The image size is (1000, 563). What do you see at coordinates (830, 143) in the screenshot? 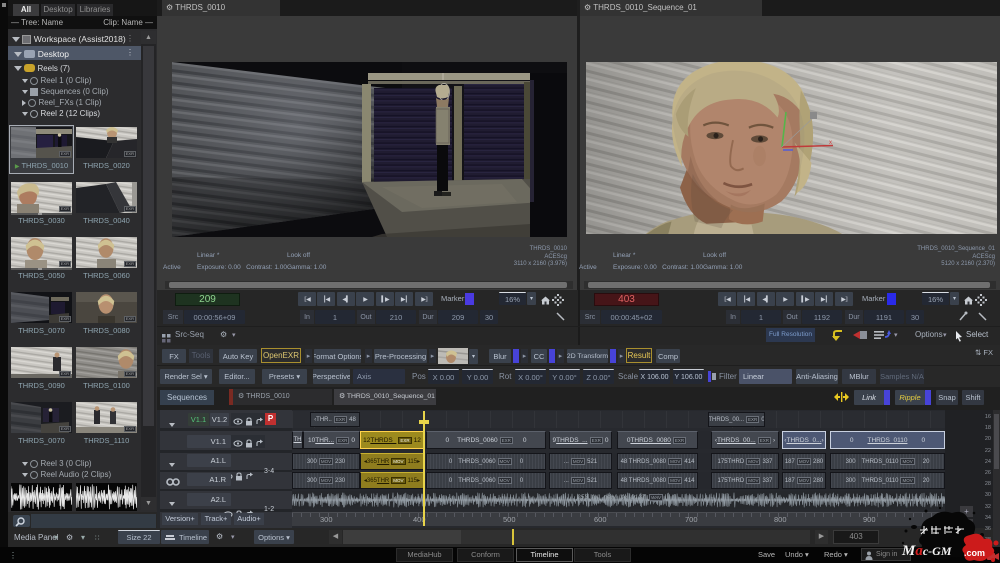
I see `svg-text: x` at bounding box center [830, 143].